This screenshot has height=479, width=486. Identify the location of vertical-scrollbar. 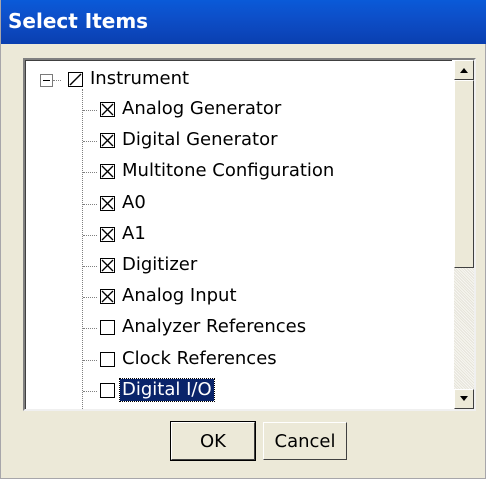
(464, 234).